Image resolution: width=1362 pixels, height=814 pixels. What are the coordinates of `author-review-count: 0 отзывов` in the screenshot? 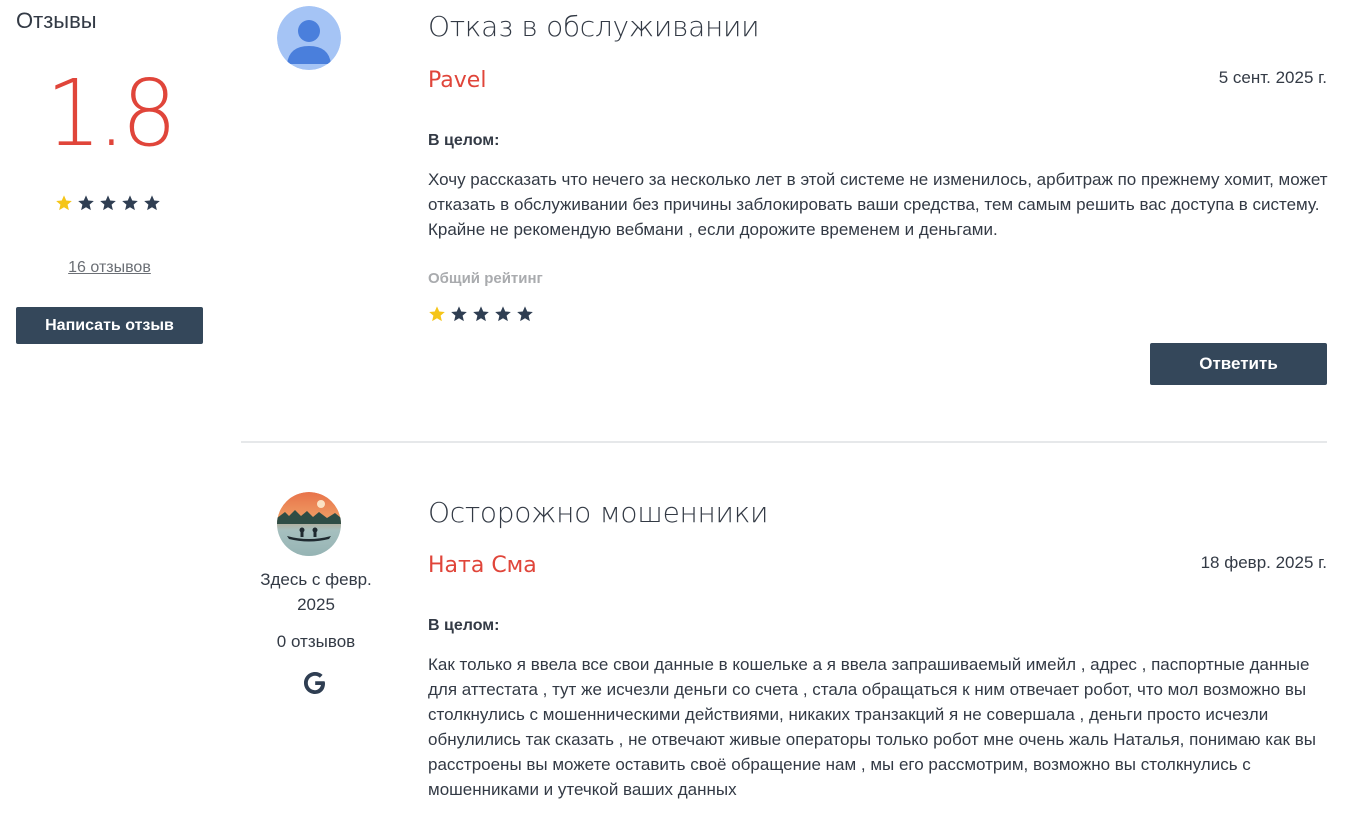 It's located at (316, 641).